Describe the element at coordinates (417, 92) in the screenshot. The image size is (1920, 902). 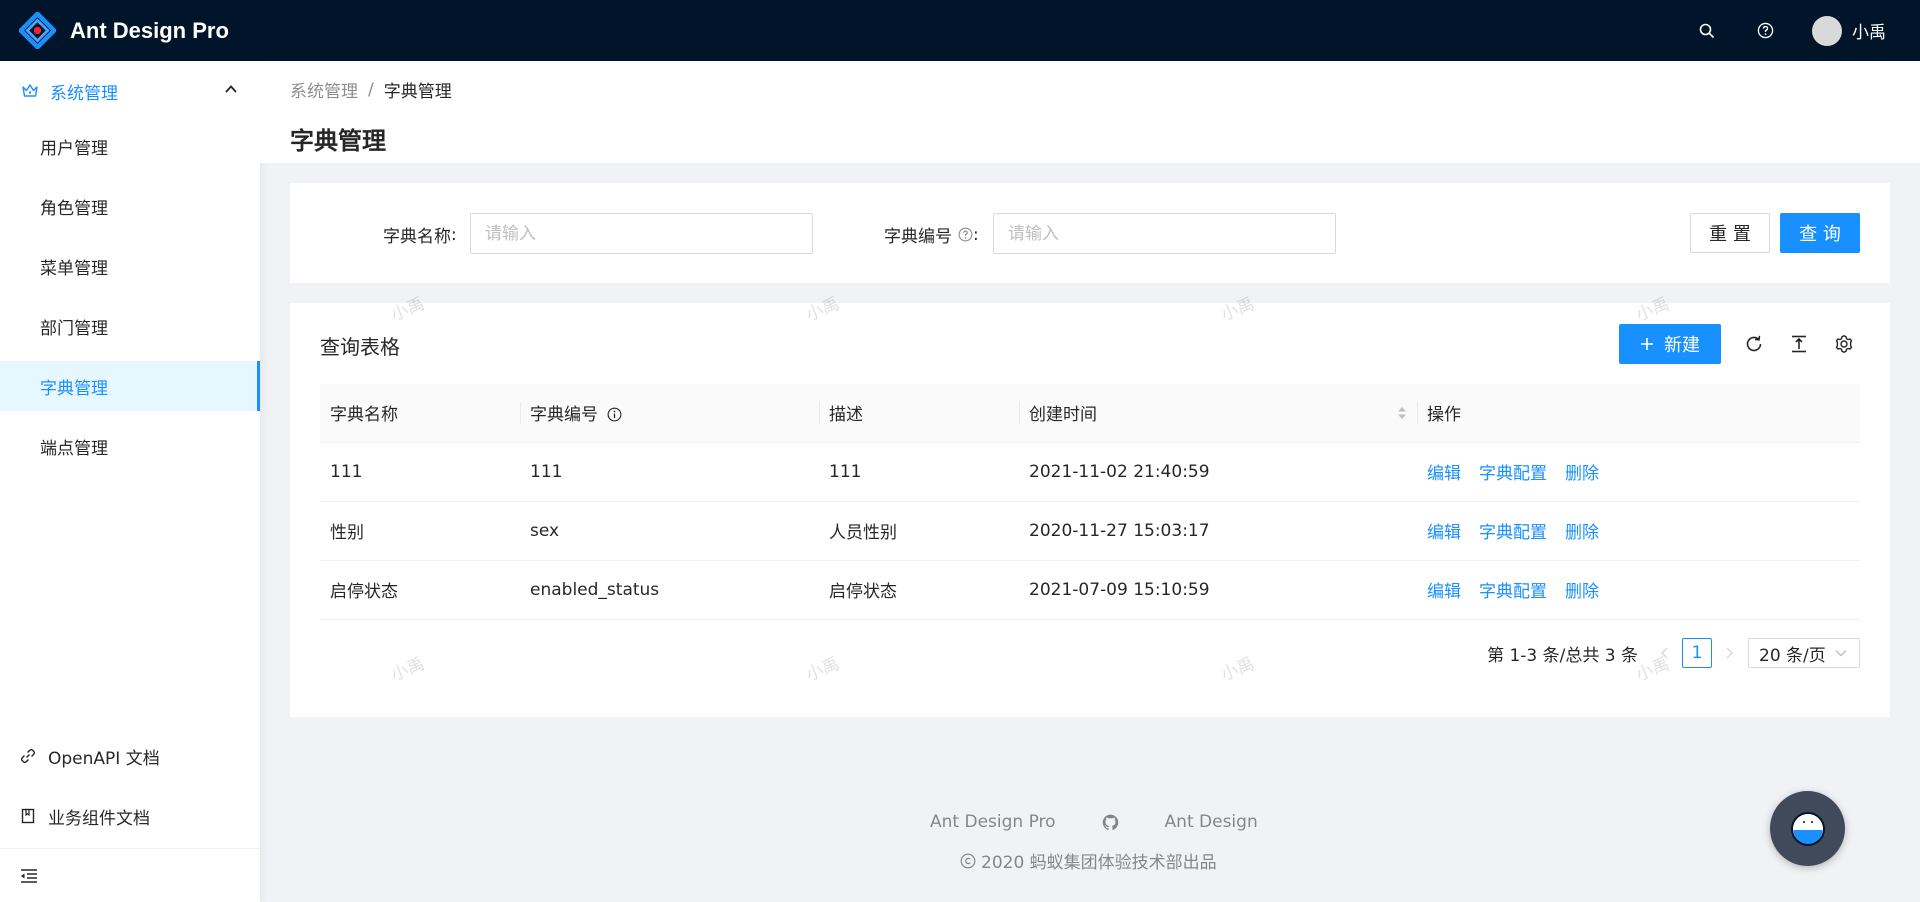
I see `breadcrumb-current: 字典管理` at that location.